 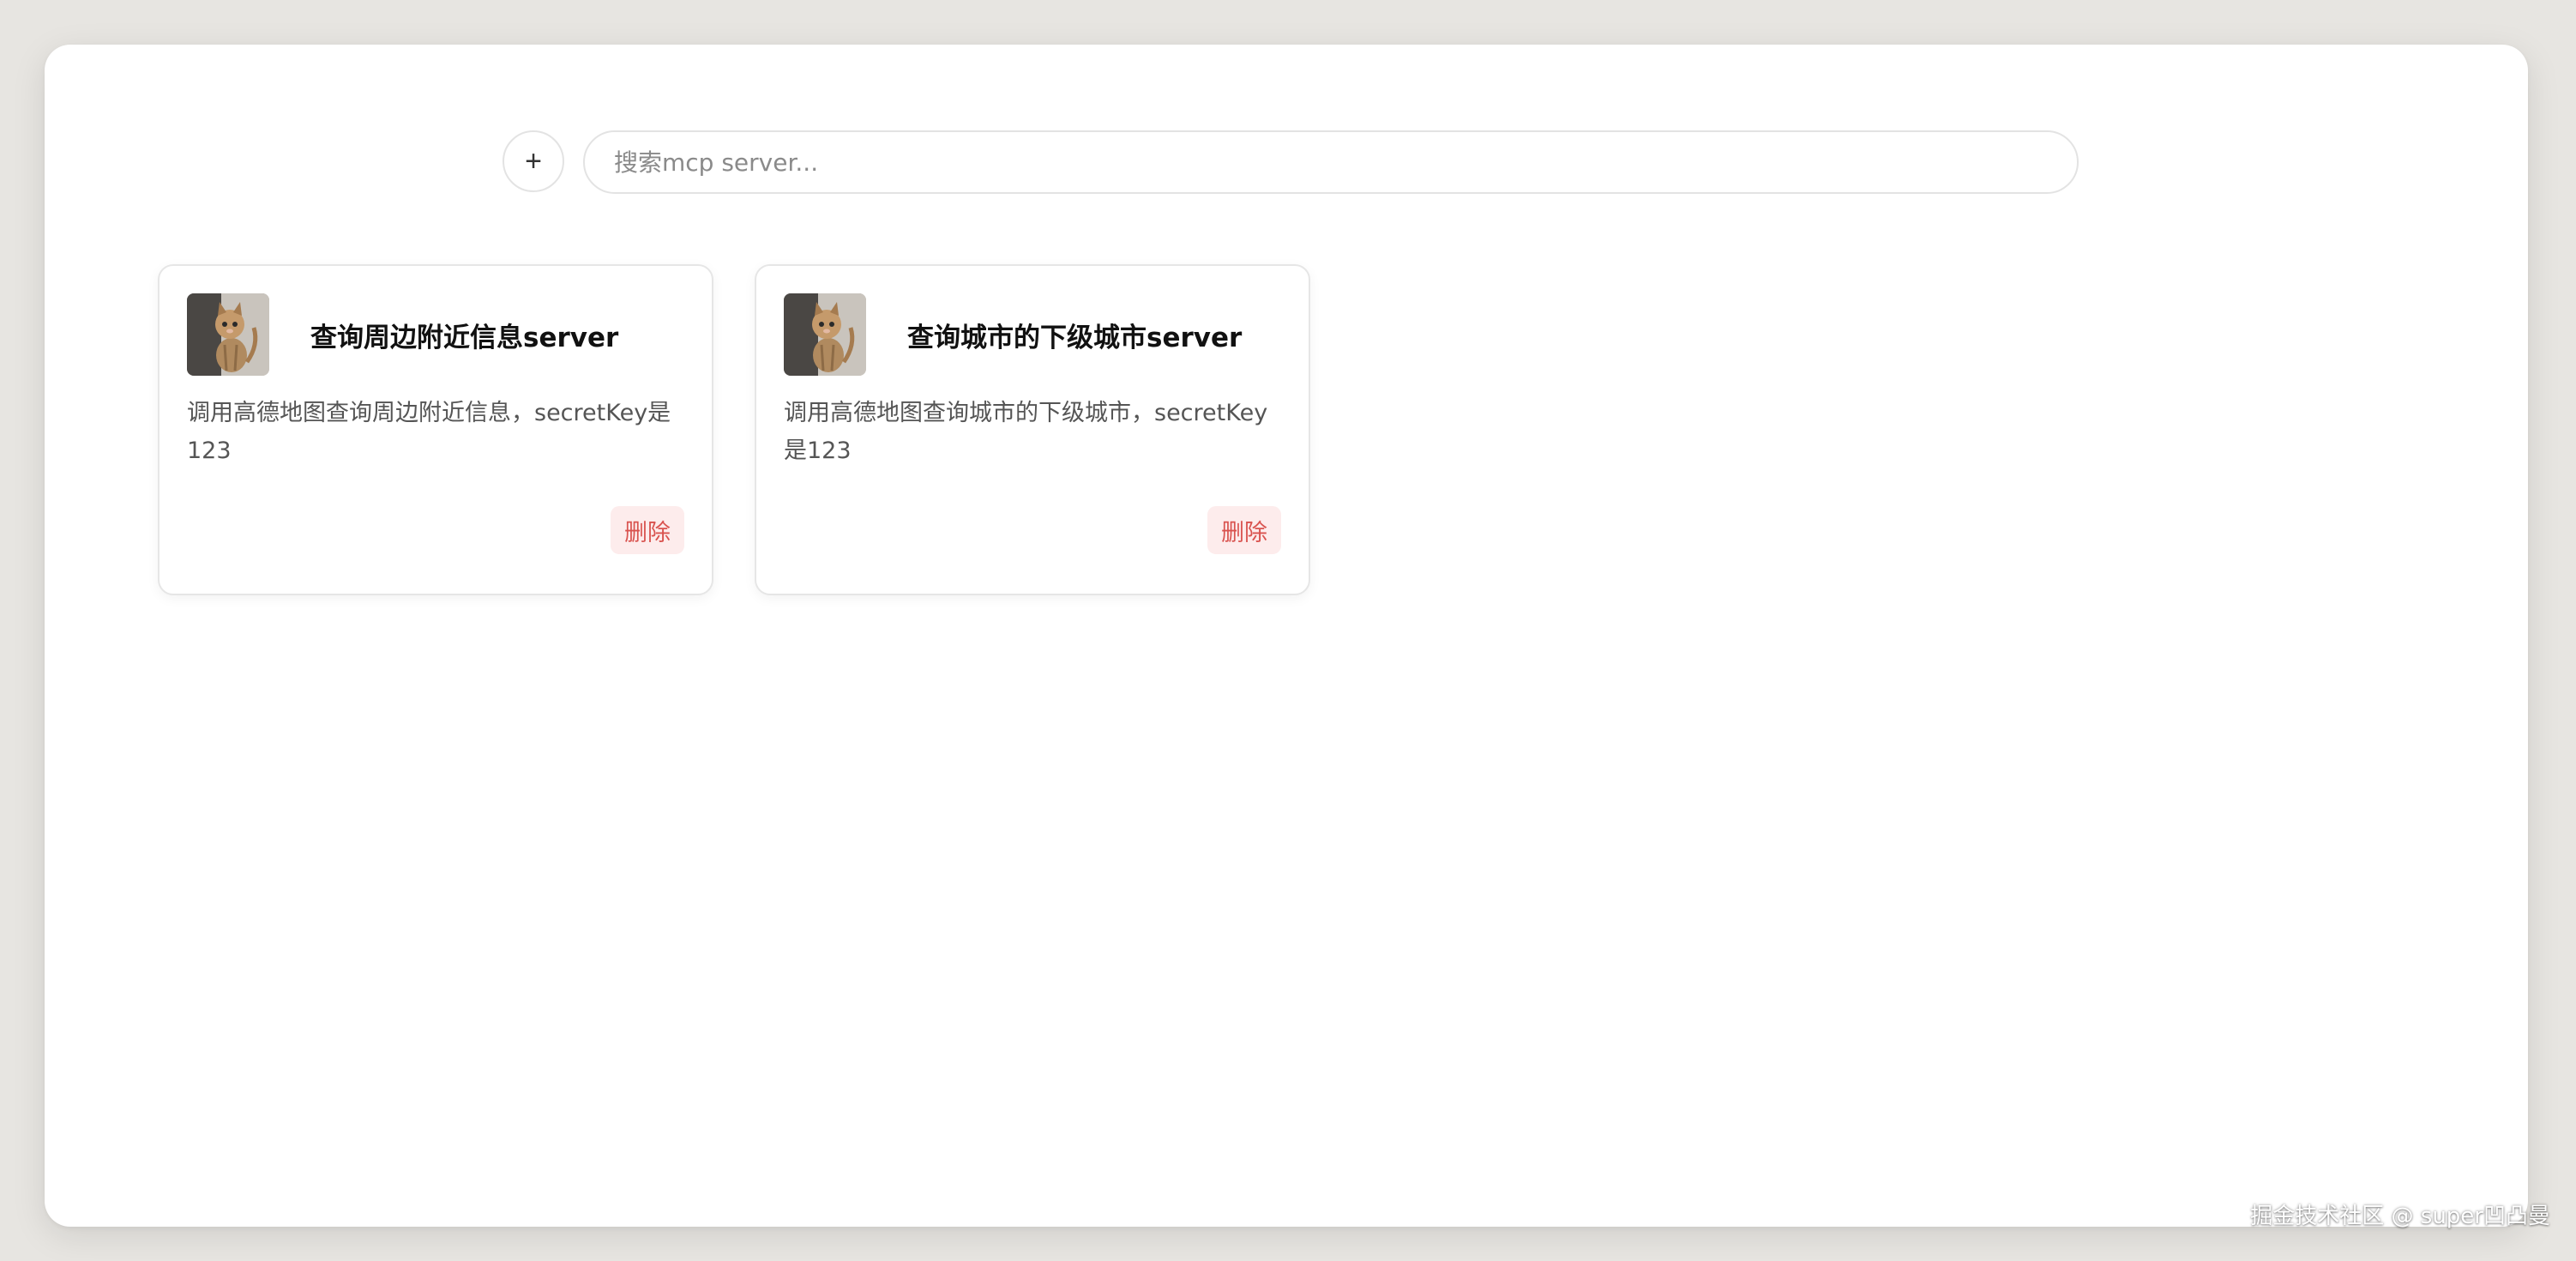 I want to click on add-server-button: +, so click(x=533, y=161).